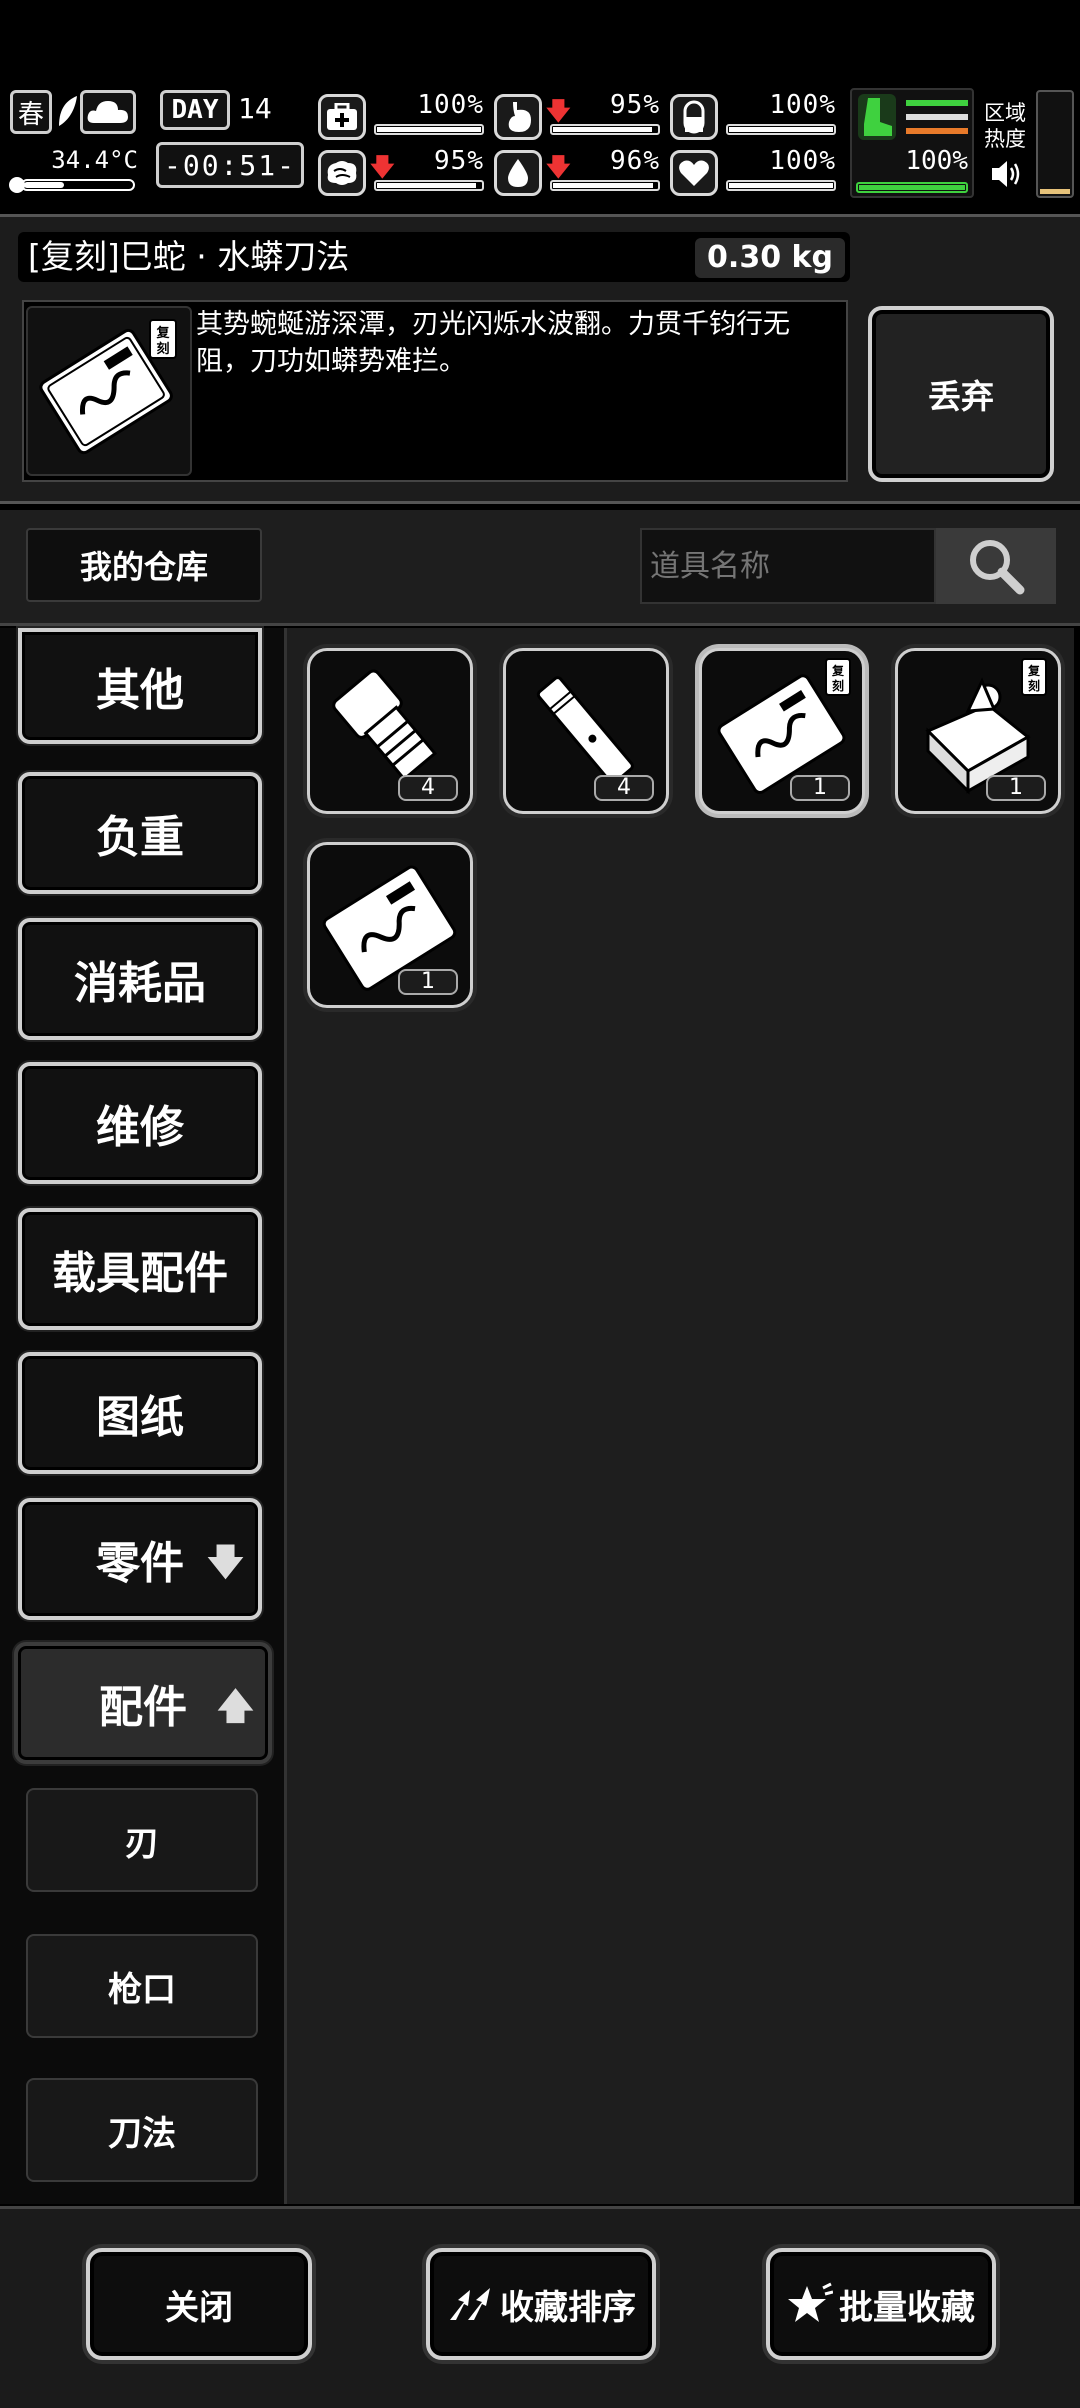 This screenshot has width=1080, height=2408. I want to click on subcategory-blade: 刃, so click(142, 1840).